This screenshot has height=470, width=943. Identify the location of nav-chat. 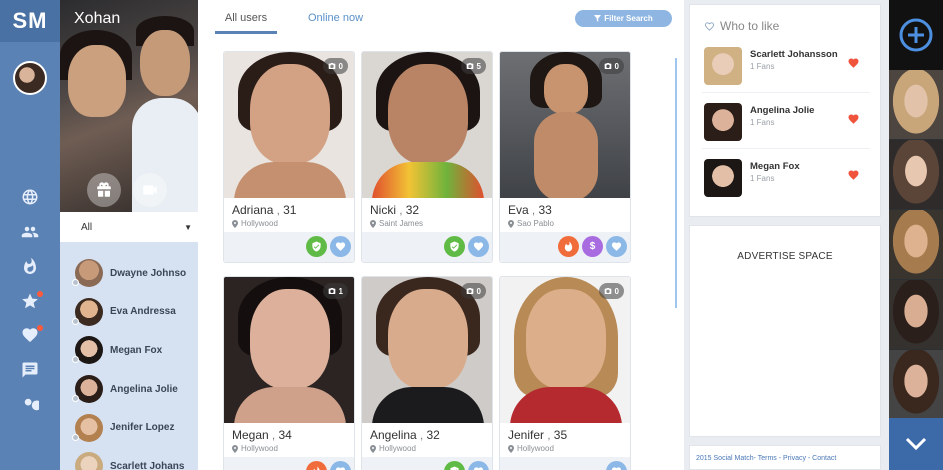
(30, 370).